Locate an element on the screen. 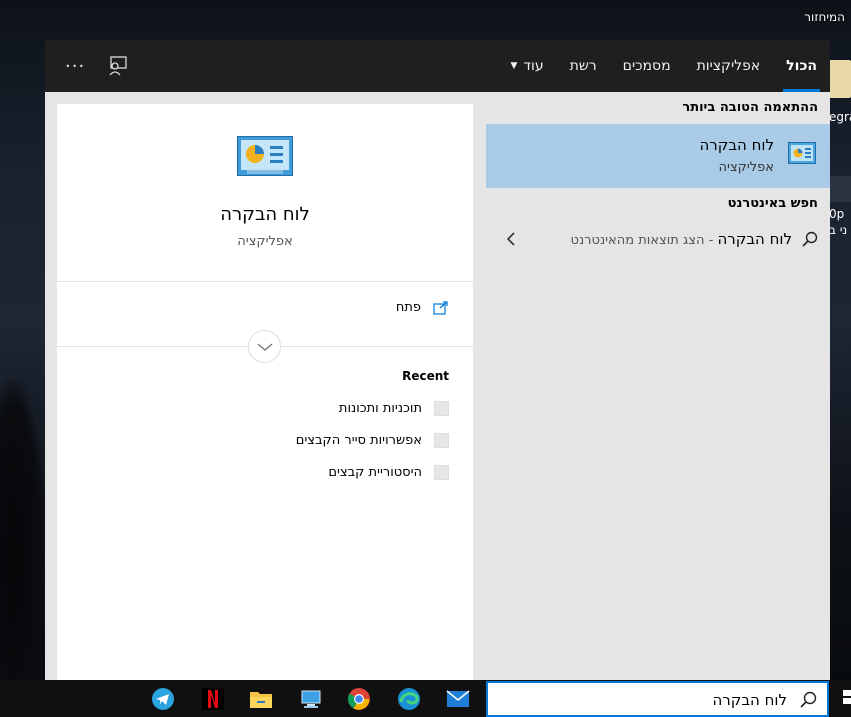 The height and width of the screenshot is (717, 851). web-search-text: לוח הבקרה - הצג תוצאות מהאינטרנט is located at coordinates (681, 239).